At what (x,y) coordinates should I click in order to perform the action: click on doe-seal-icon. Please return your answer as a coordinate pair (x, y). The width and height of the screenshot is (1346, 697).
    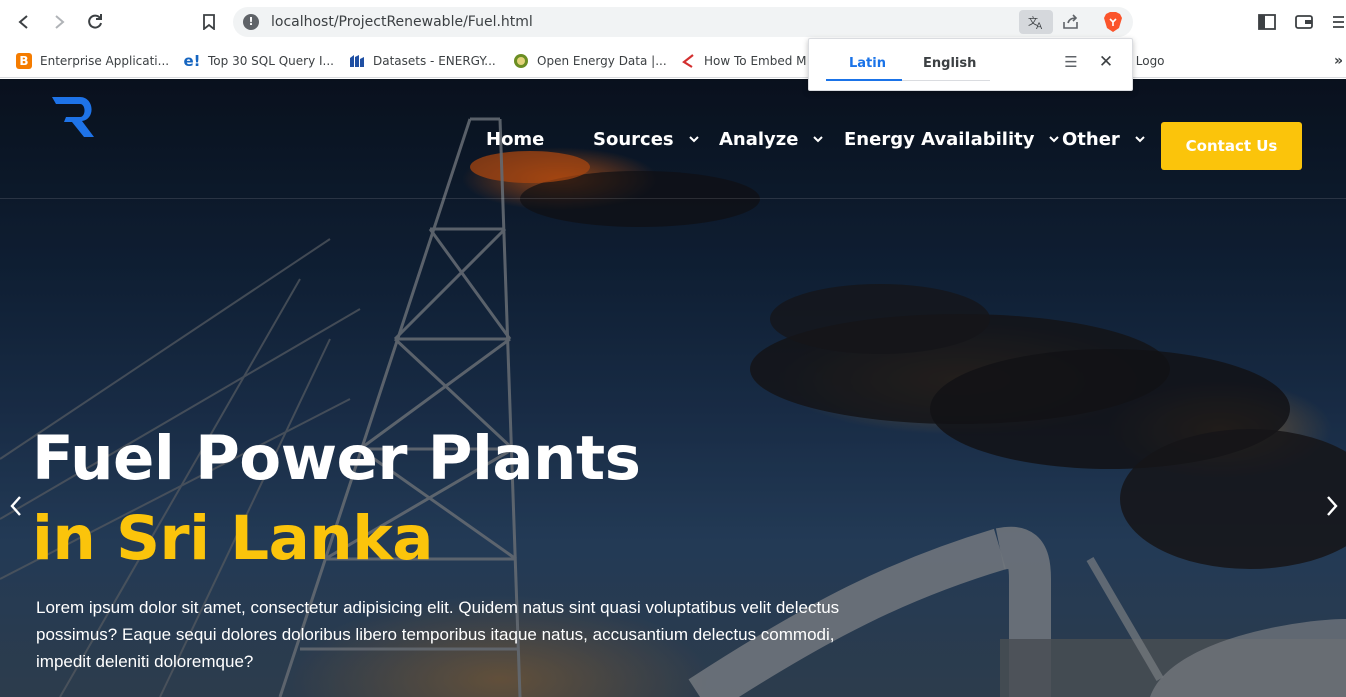
    Looking at the image, I should click on (521, 61).